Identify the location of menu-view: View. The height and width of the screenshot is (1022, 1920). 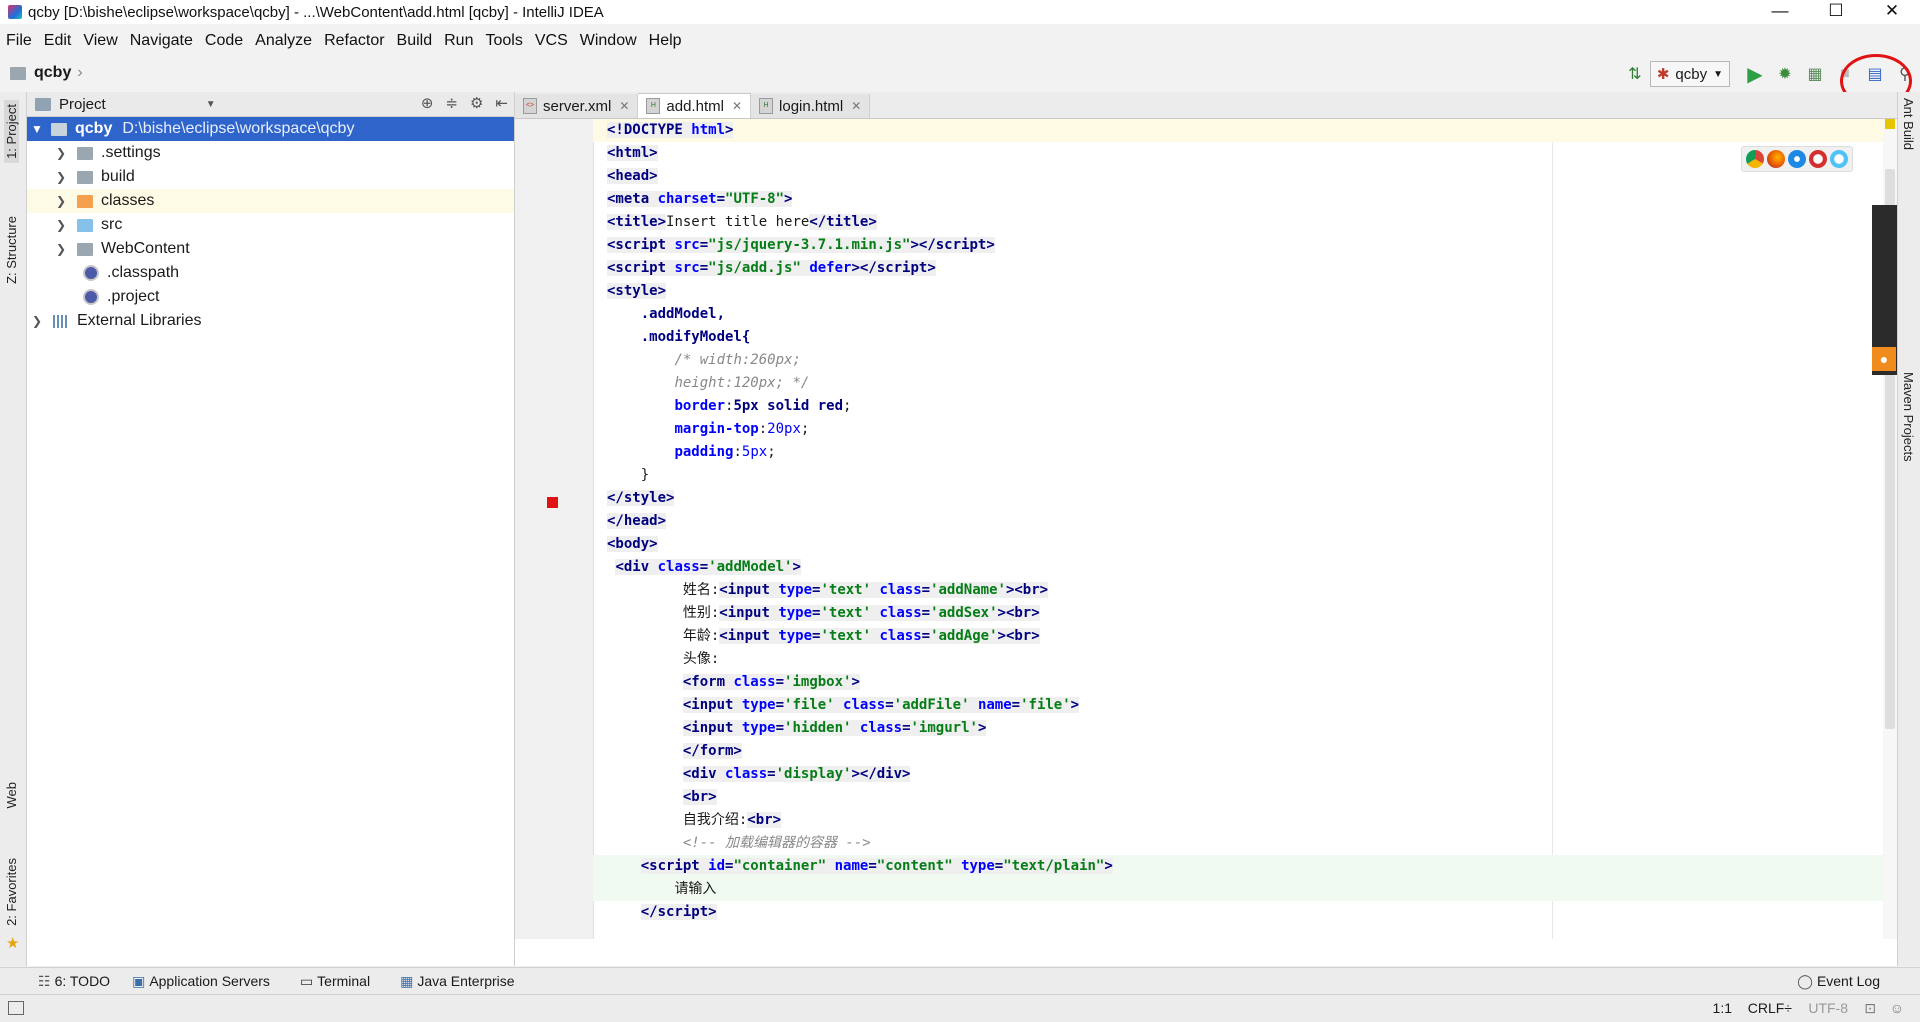
(100, 41).